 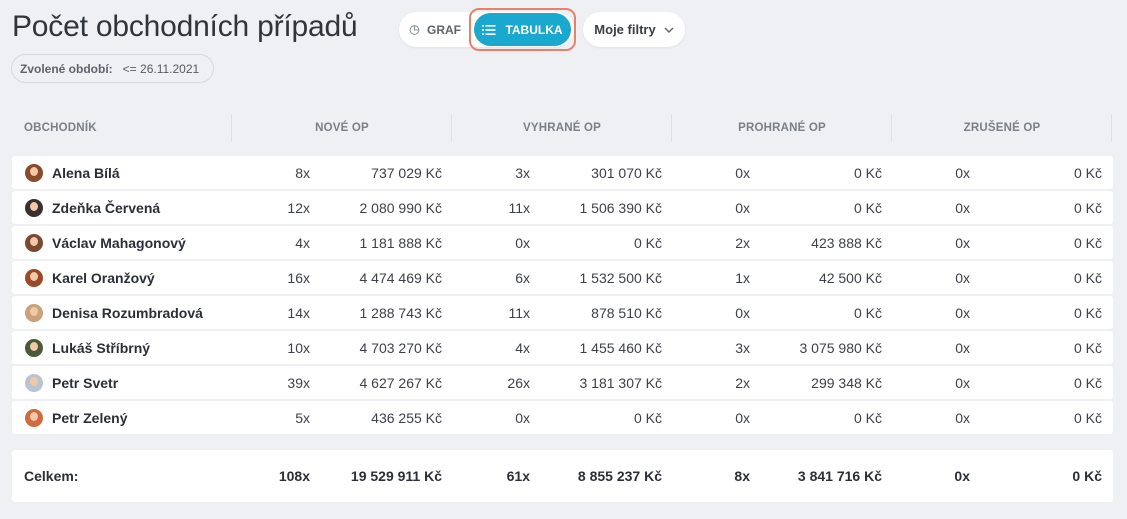 What do you see at coordinates (444, 29) in the screenshot?
I see `graph-view-label: GRAF` at bounding box center [444, 29].